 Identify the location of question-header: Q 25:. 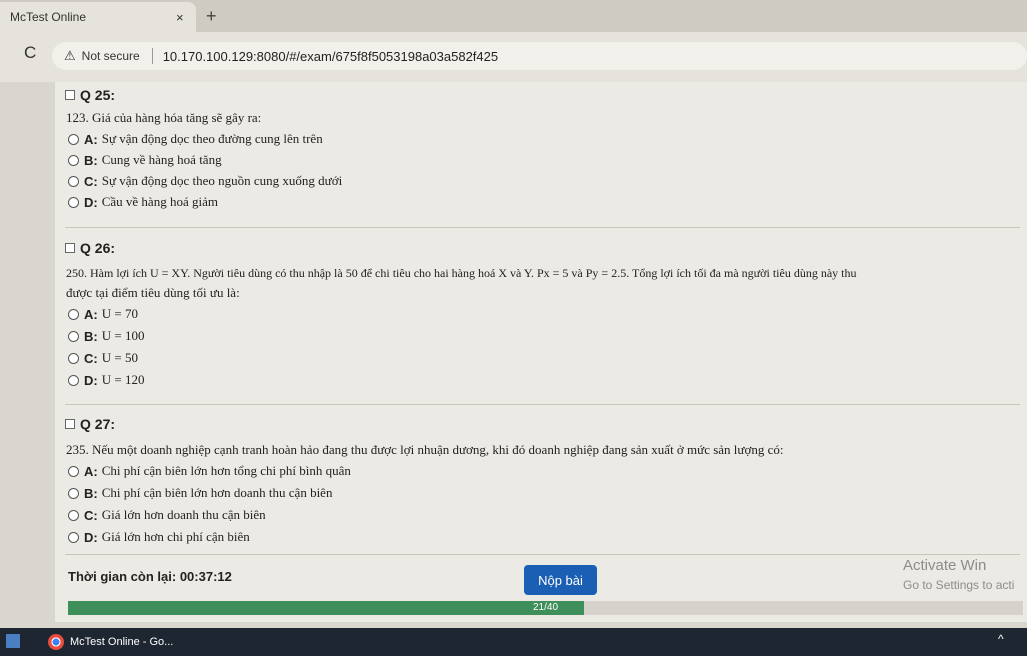
(90, 95).